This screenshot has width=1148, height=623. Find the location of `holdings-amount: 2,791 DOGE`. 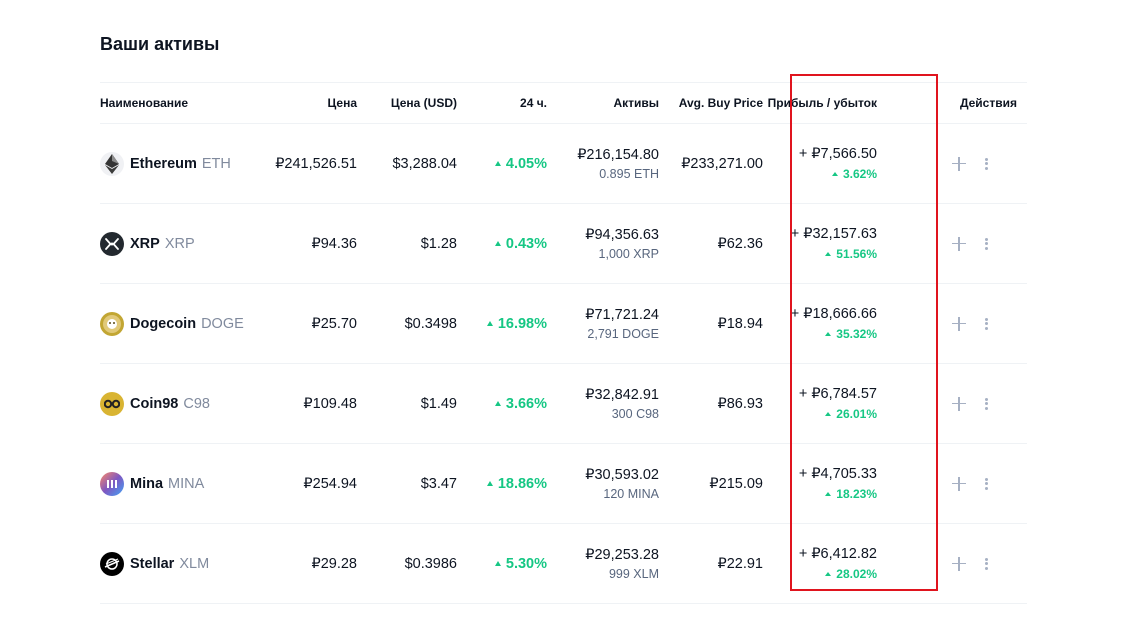

holdings-amount: 2,791 DOGE is located at coordinates (623, 333).